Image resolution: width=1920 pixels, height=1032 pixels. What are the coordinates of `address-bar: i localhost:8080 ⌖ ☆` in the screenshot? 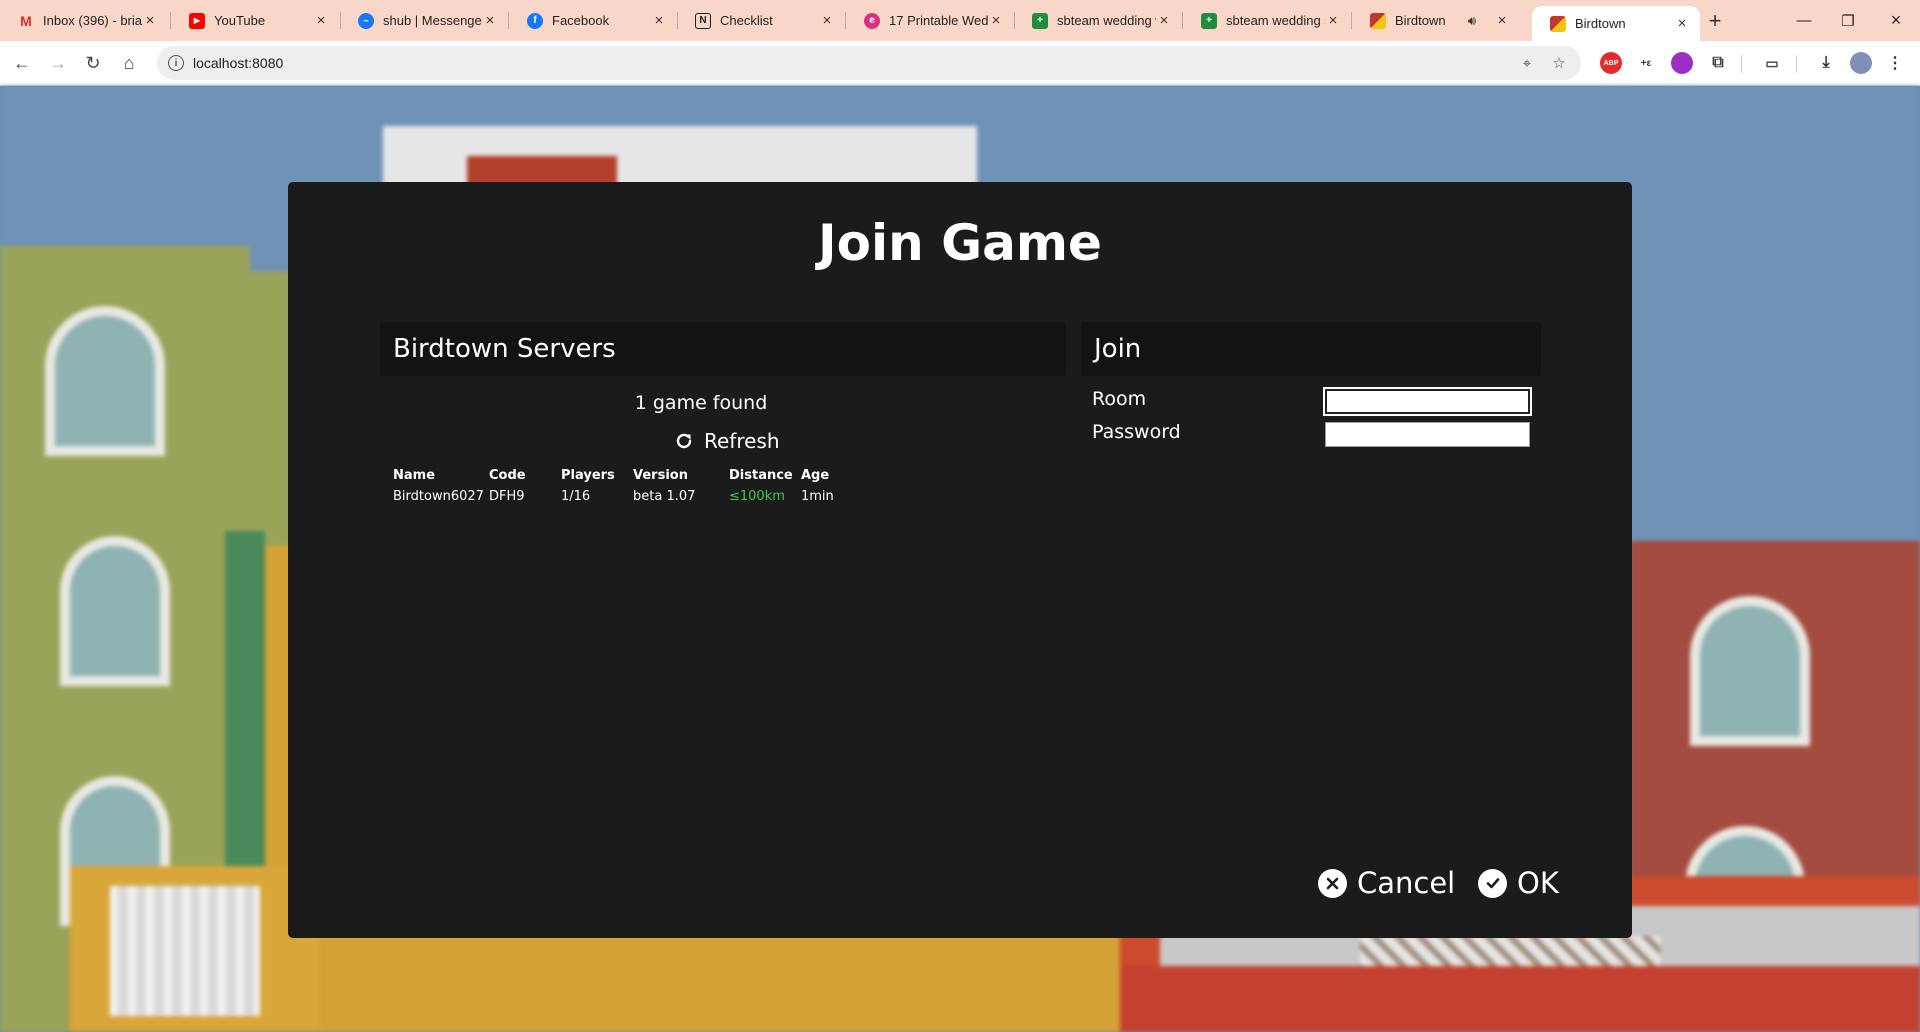 It's located at (869, 63).